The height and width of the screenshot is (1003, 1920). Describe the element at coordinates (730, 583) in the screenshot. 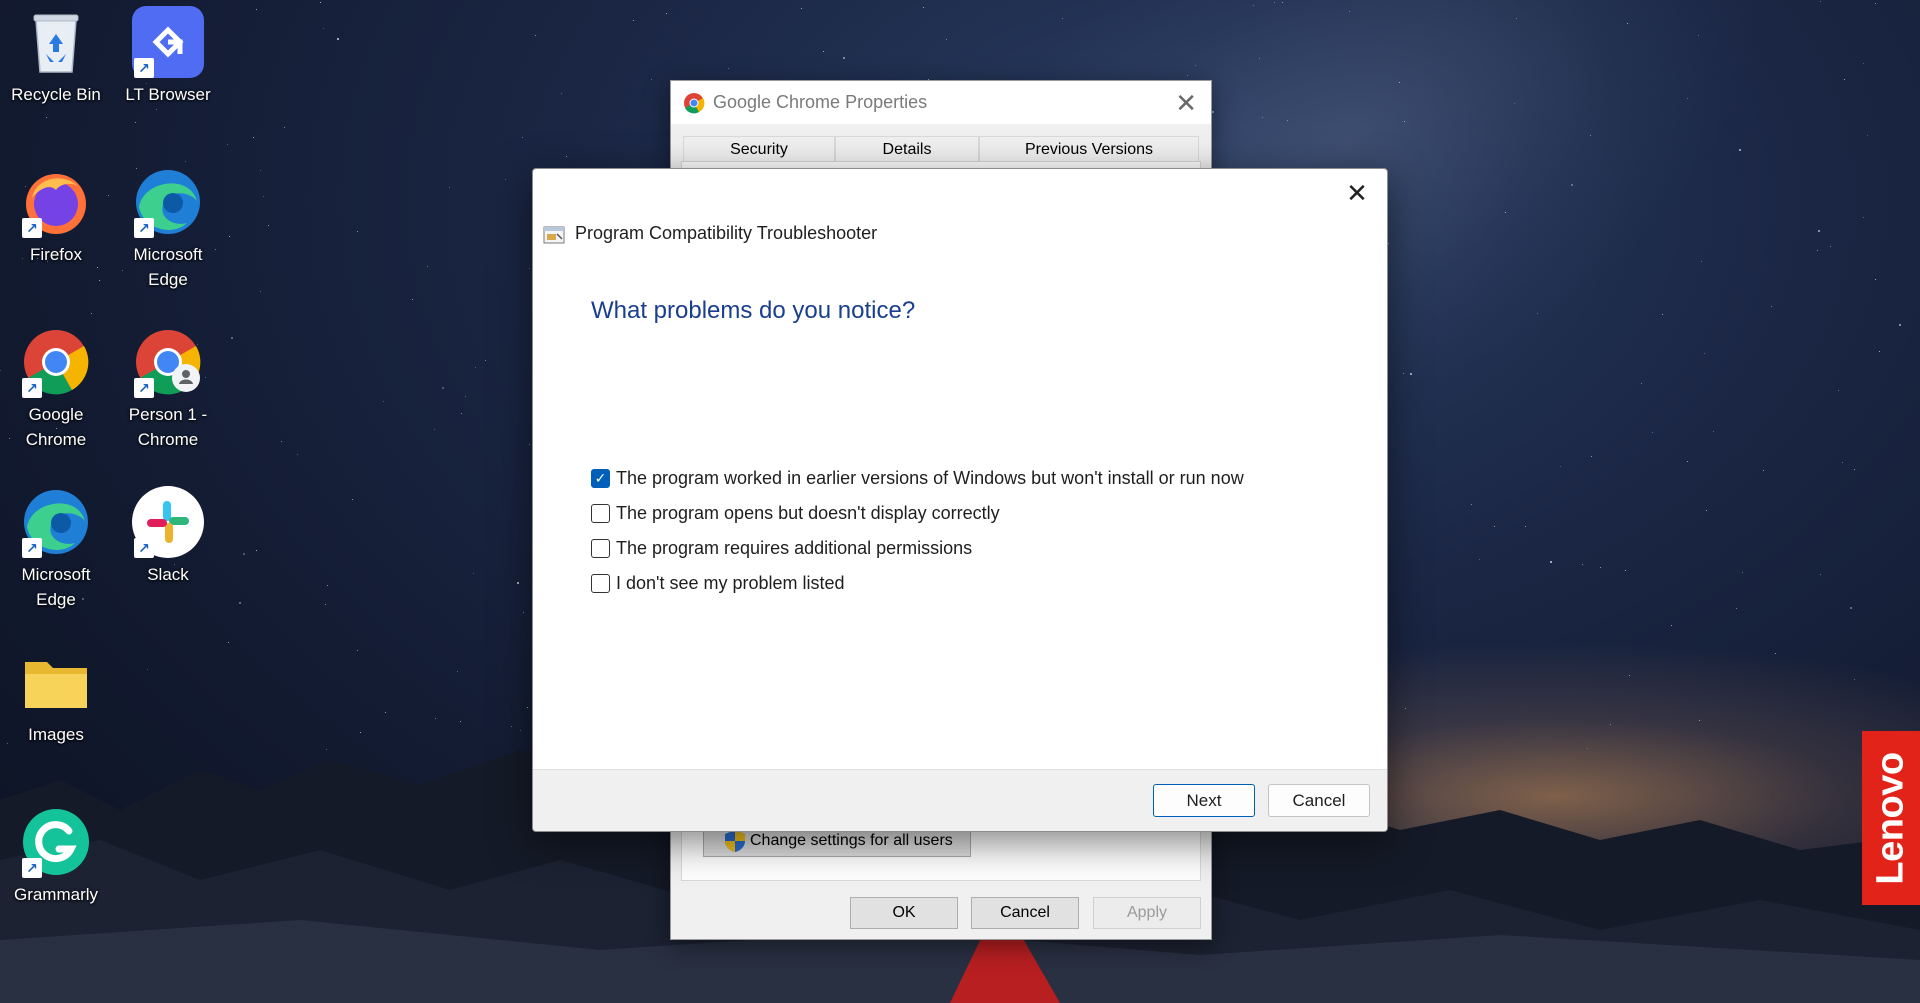

I see `option-label: I don't see my problem listed` at that location.